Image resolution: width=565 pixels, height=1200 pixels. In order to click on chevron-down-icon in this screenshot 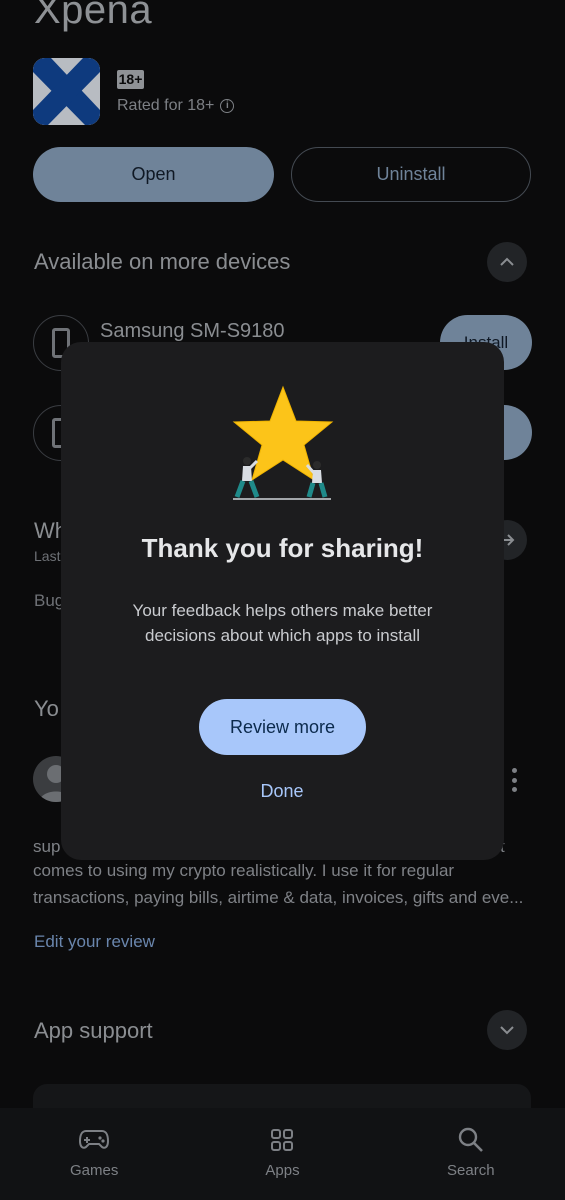, I will do `click(507, 1030)`.